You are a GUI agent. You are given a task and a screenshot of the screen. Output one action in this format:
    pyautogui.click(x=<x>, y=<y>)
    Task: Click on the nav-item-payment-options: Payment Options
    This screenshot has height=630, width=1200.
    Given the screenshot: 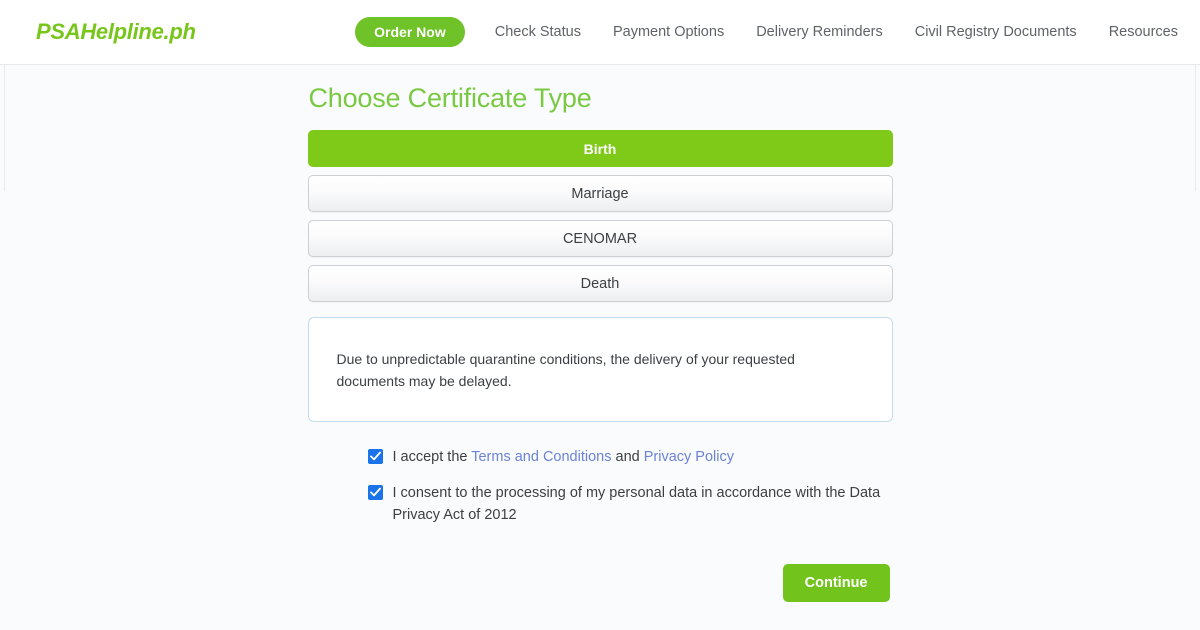 What is the action you would take?
    pyautogui.click(x=668, y=32)
    